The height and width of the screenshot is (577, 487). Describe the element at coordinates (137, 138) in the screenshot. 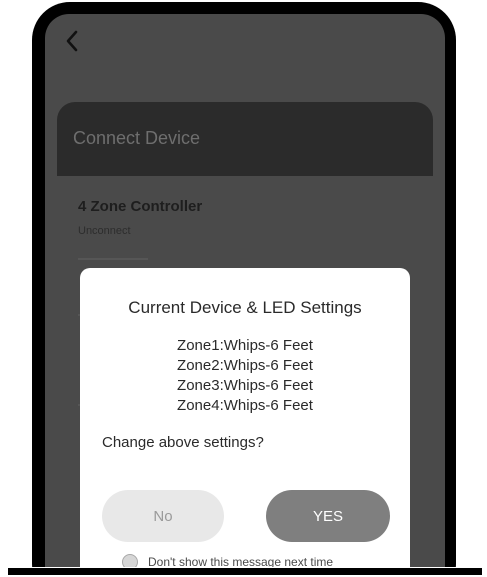

I see `page-title: Connect Device` at that location.